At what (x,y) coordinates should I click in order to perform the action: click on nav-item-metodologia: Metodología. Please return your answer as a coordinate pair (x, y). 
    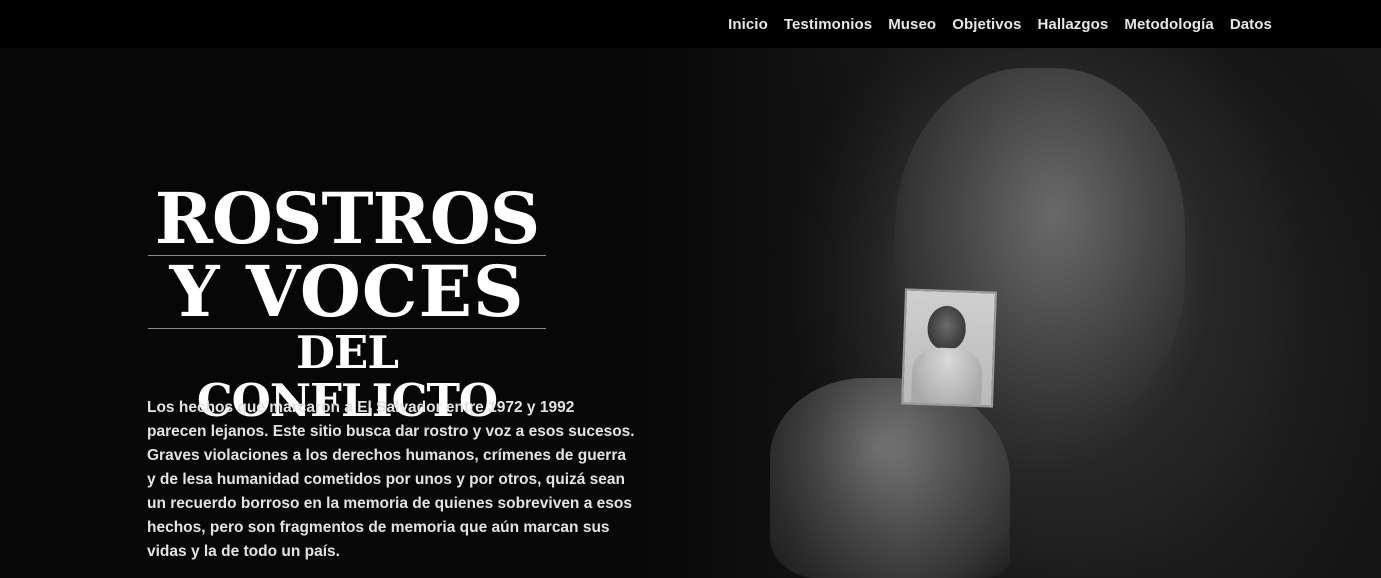
    Looking at the image, I should click on (1168, 24).